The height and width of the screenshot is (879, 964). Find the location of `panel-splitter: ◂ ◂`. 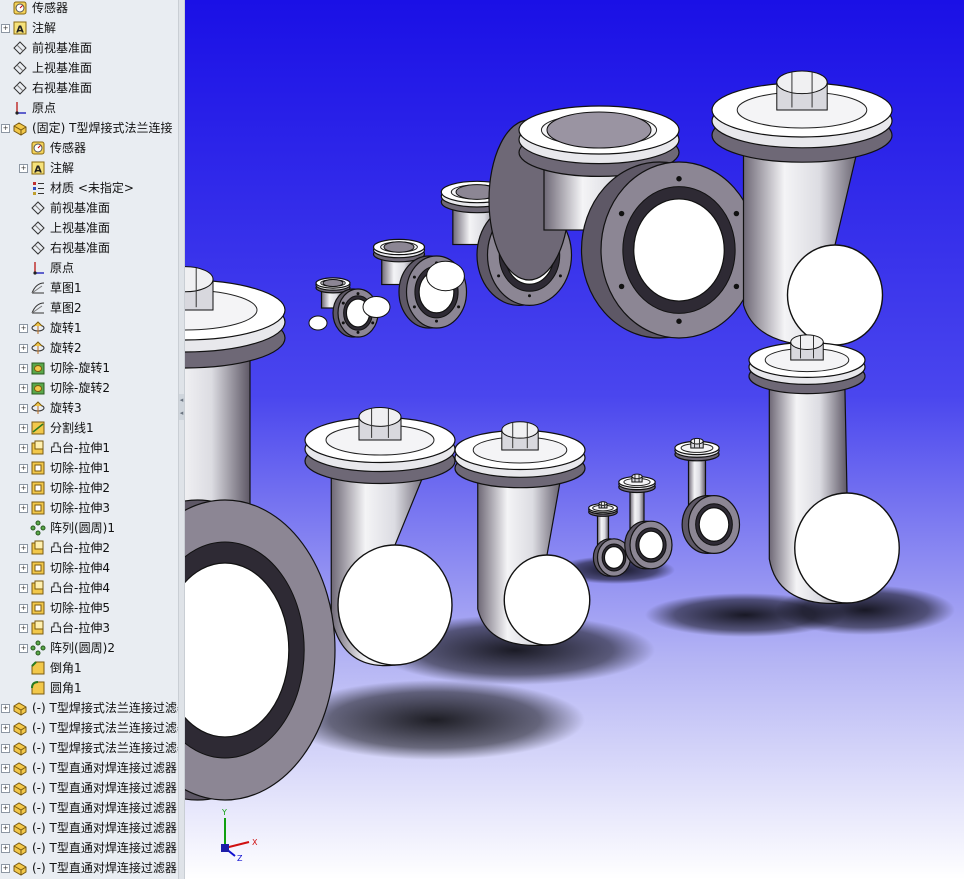

panel-splitter: ◂ ◂ is located at coordinates (181, 439).